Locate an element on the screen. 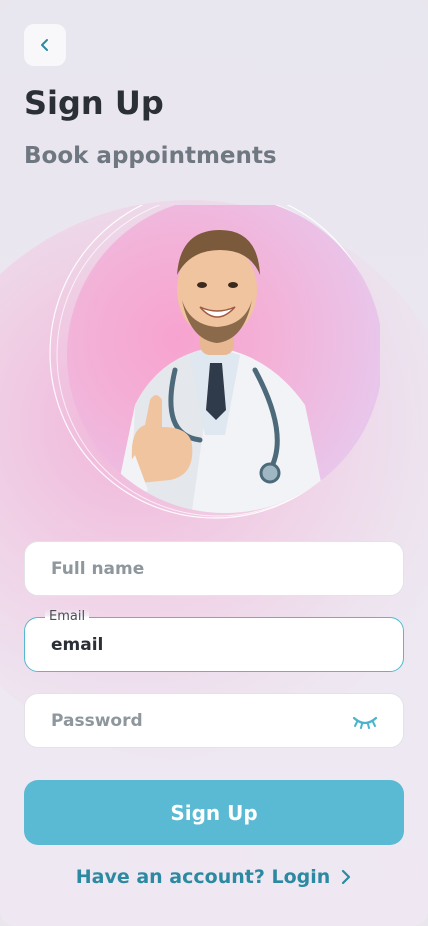  sign-up-button: Sign Up is located at coordinates (214, 812).